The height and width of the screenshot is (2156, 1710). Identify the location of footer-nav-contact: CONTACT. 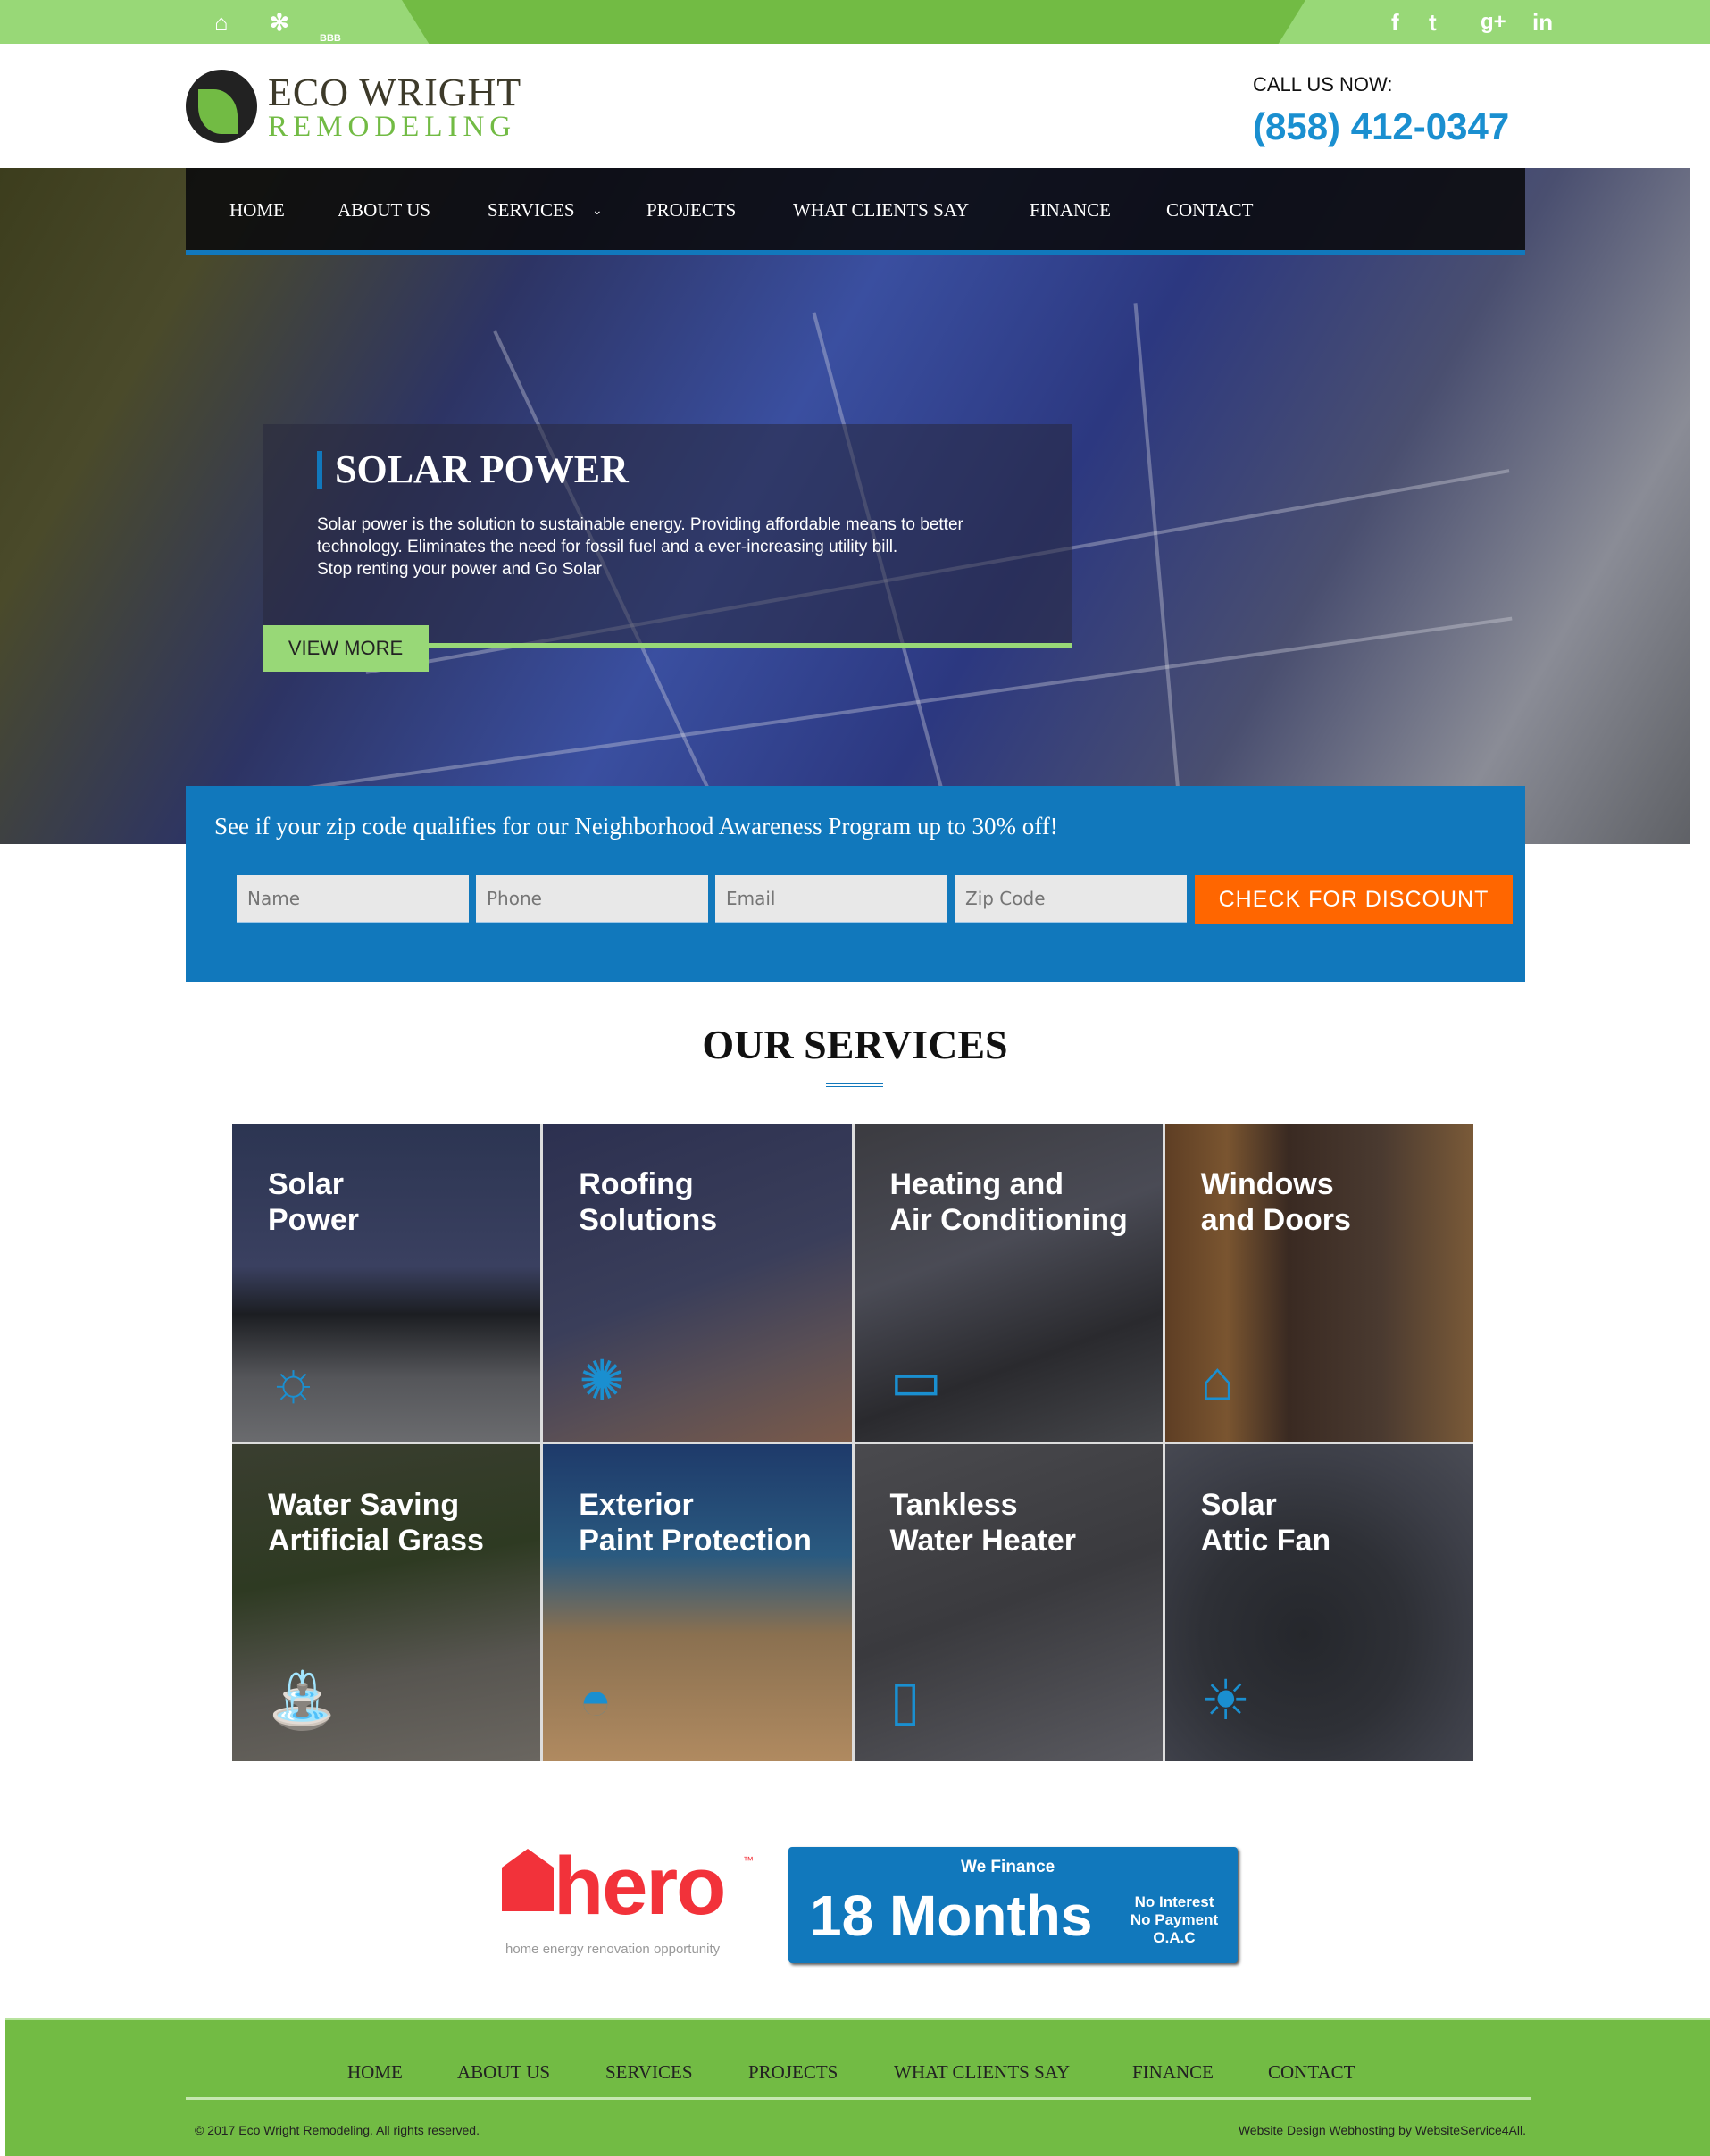
(1312, 2072).